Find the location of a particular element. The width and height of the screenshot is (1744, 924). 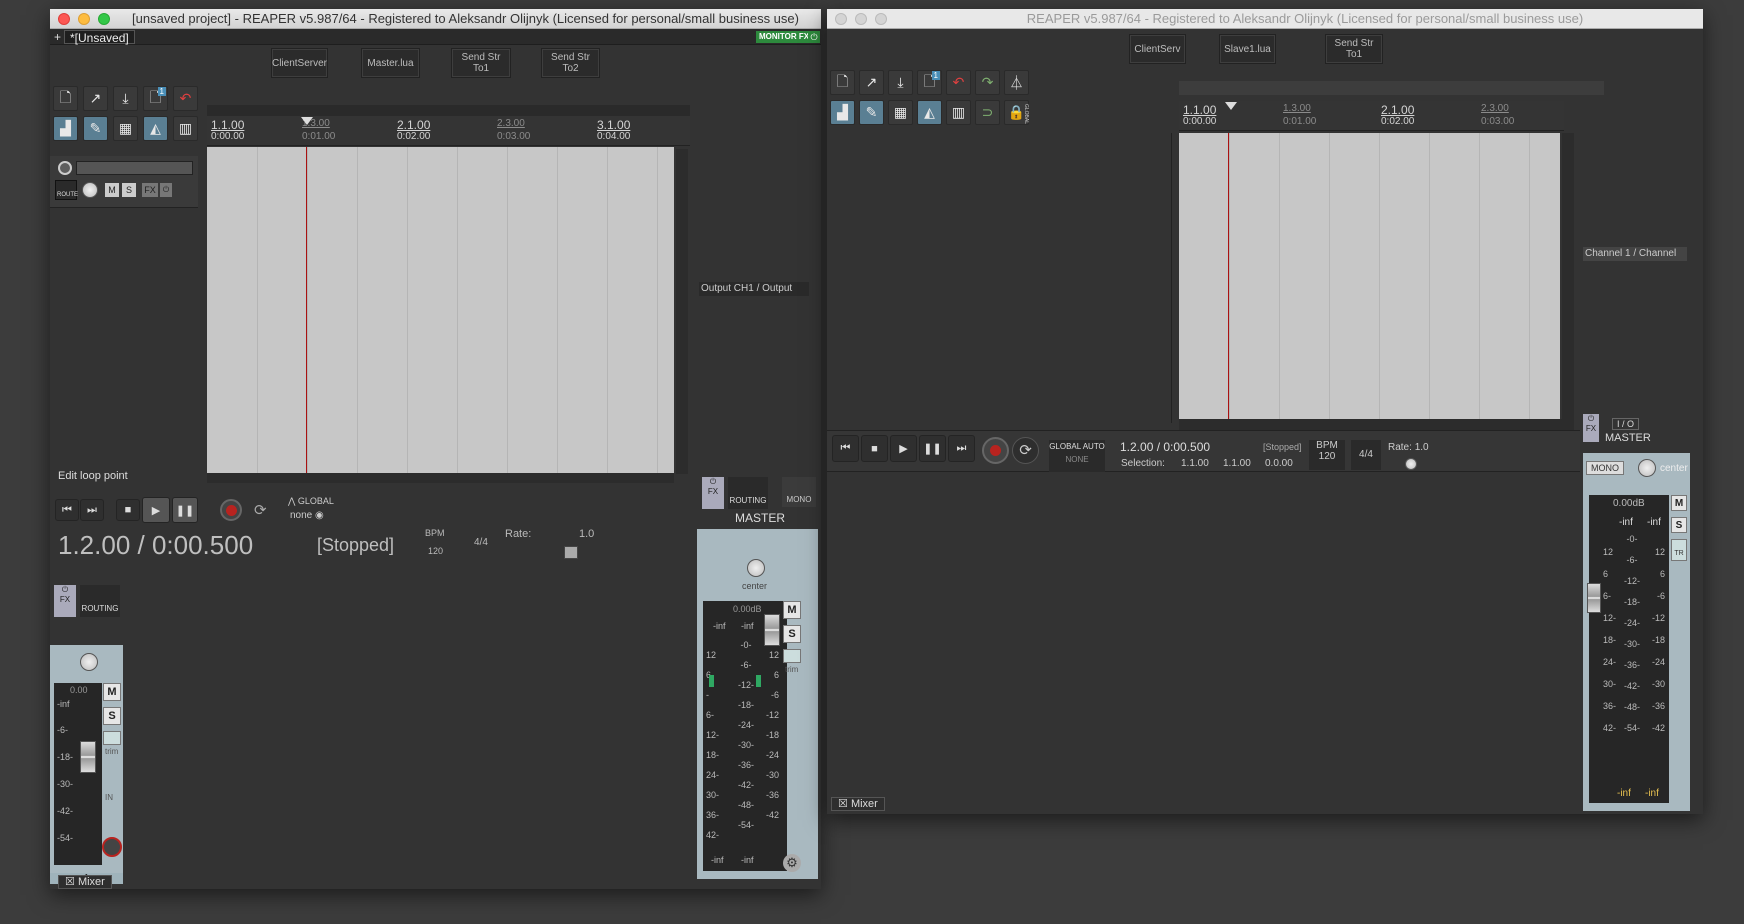

track-solo-button: S is located at coordinates (129, 190).